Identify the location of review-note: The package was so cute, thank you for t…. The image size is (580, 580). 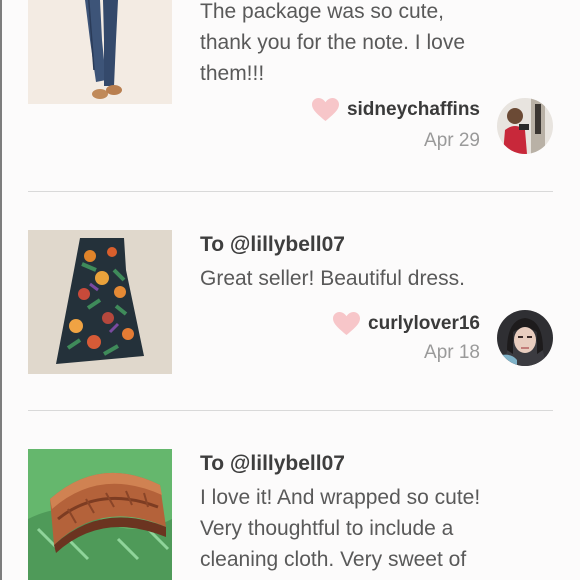
(375, 44).